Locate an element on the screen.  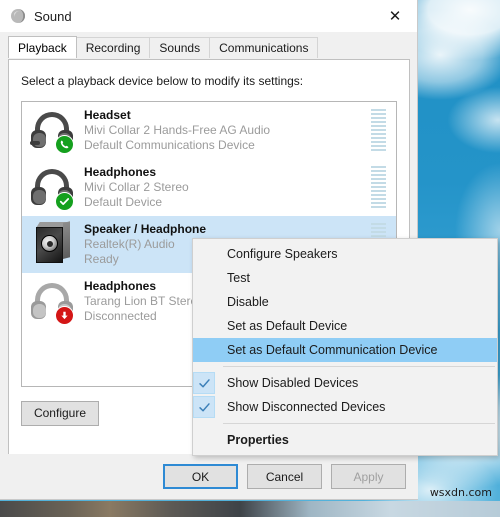
close-icon: ✕ is located at coordinates (395, 16).